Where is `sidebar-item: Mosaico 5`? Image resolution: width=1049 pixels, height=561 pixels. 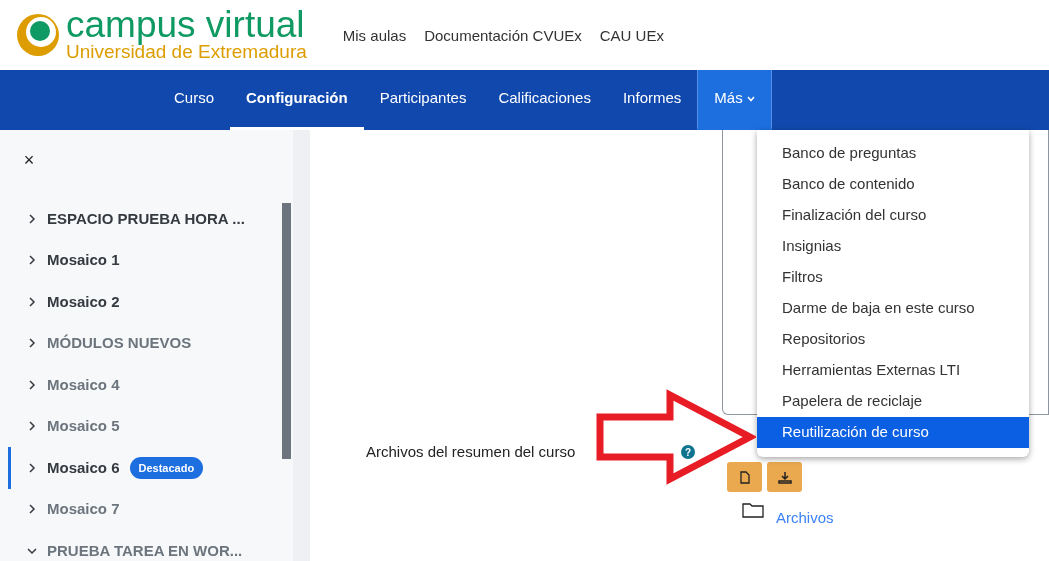 sidebar-item: Mosaico 5 is located at coordinates (150, 426).